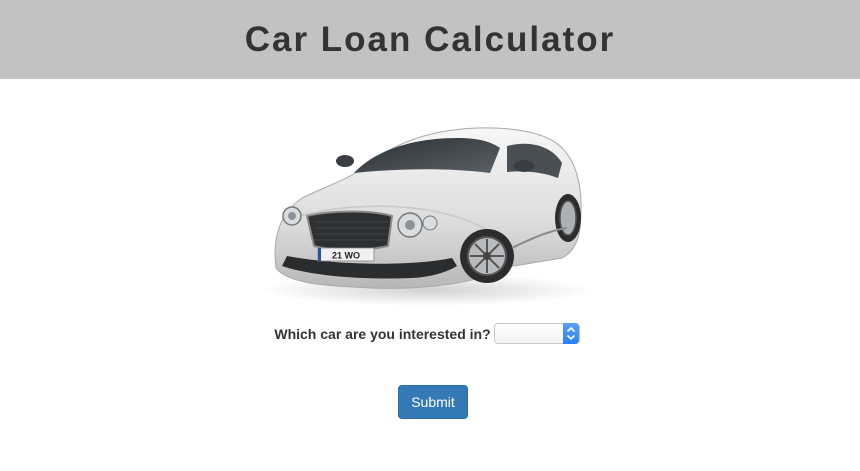 The image size is (860, 471). I want to click on page-title: Car Loan Calculator, so click(430, 39).